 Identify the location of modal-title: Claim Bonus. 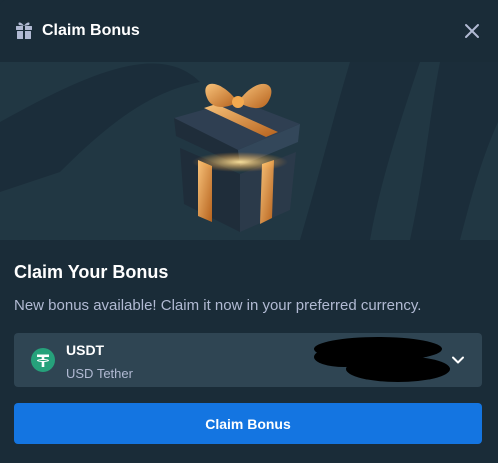
(91, 30).